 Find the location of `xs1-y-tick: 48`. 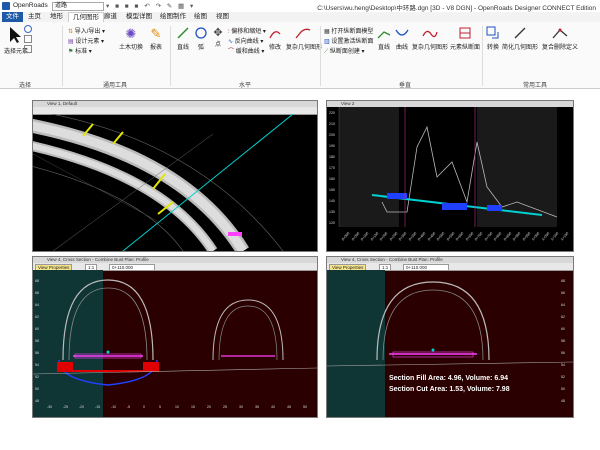

xs1-y-tick: 48 is located at coordinates (37, 401).